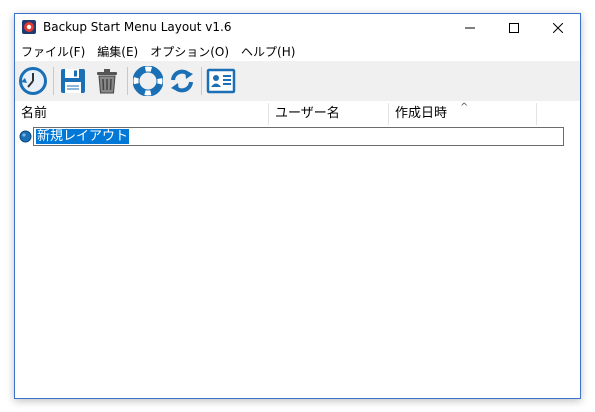 The image size is (595, 412). I want to click on window-title: Backup Start Menu Layout v1.6, so click(137, 27).